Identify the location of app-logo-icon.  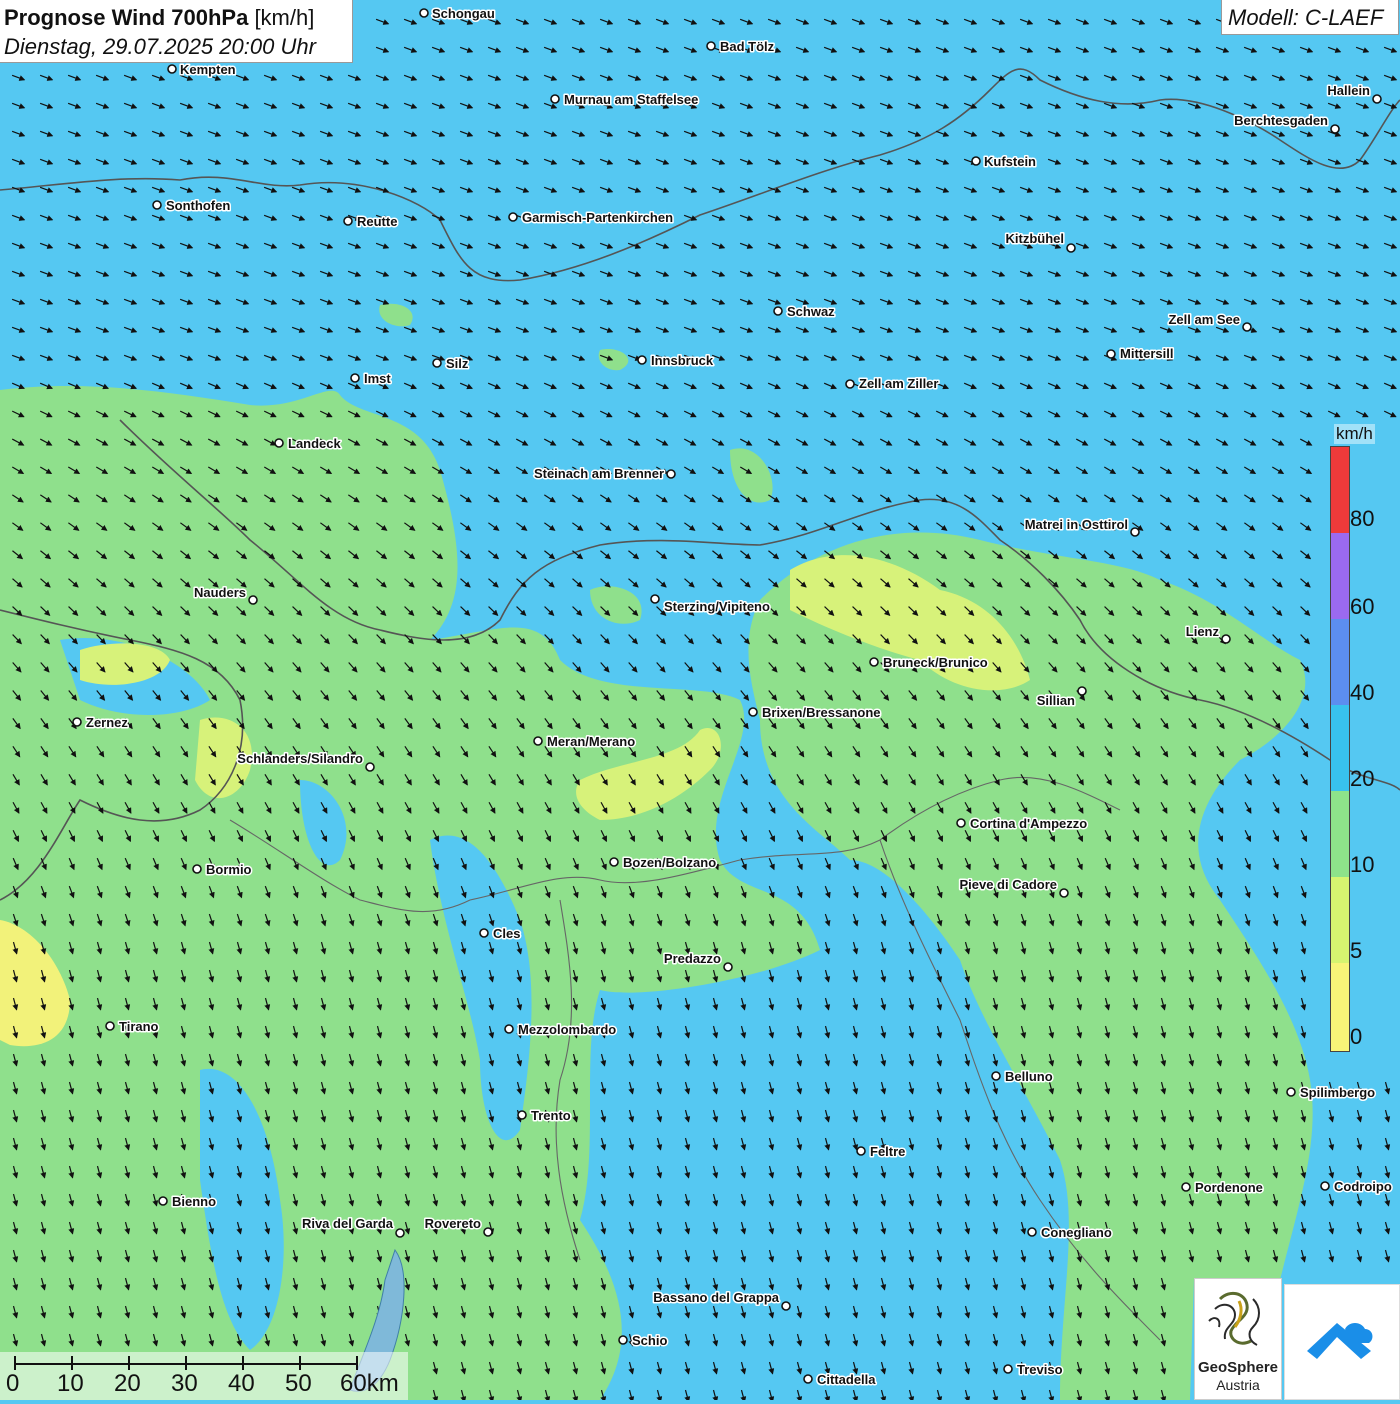
(1340, 1341).